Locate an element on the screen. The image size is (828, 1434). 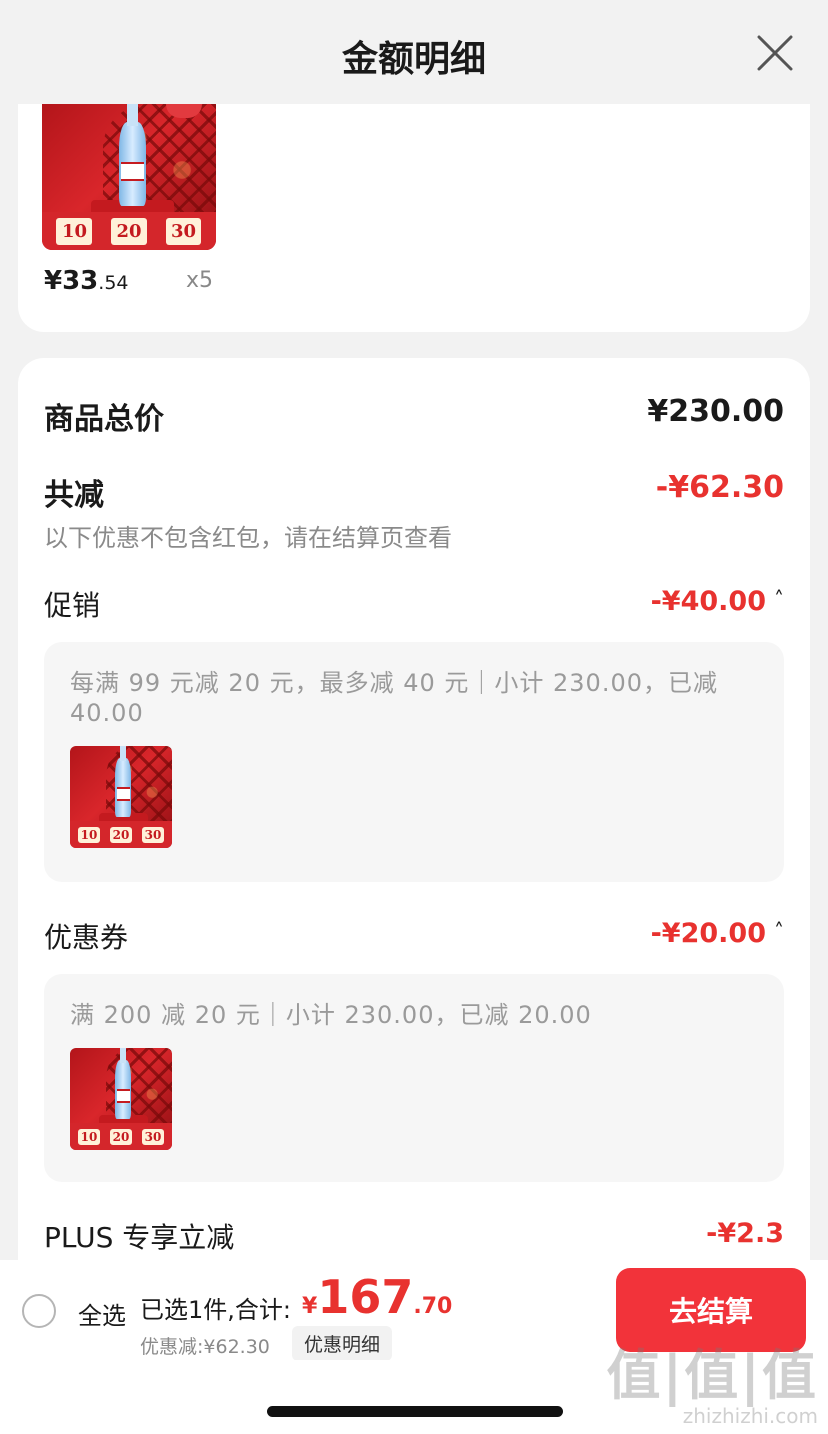
product-thumbnail: 10 20 30 is located at coordinates (129, 177).